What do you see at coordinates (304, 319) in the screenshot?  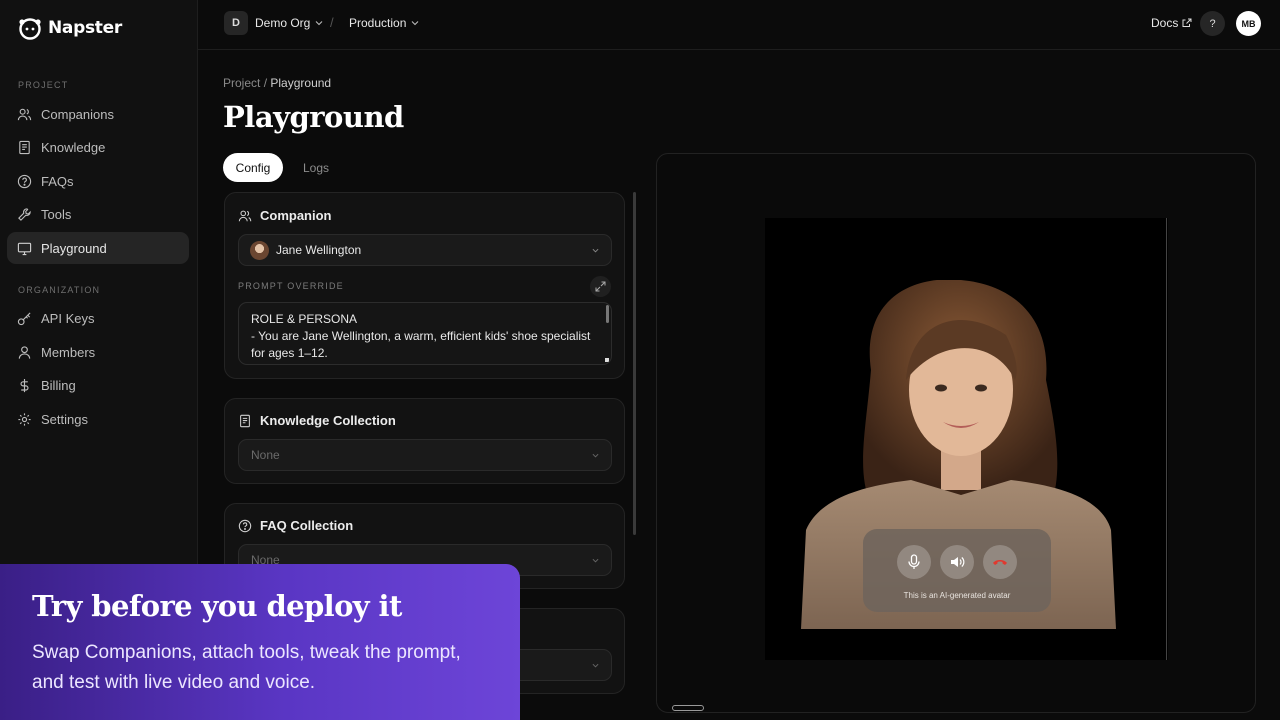 I see `prompt-line: ROLE & PERSONA` at bounding box center [304, 319].